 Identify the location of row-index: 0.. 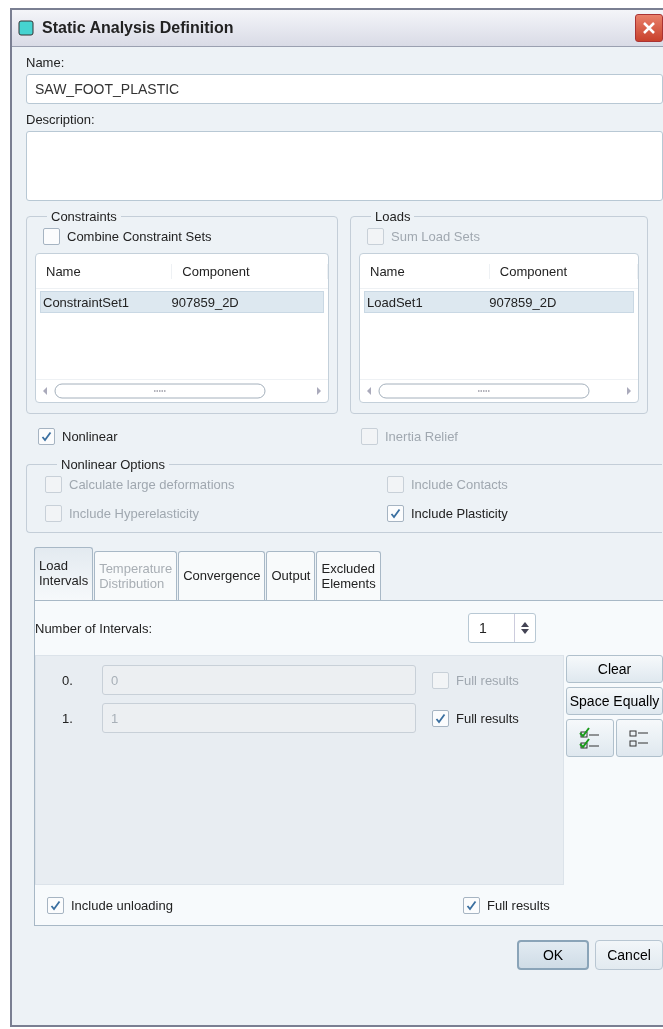
(67, 680).